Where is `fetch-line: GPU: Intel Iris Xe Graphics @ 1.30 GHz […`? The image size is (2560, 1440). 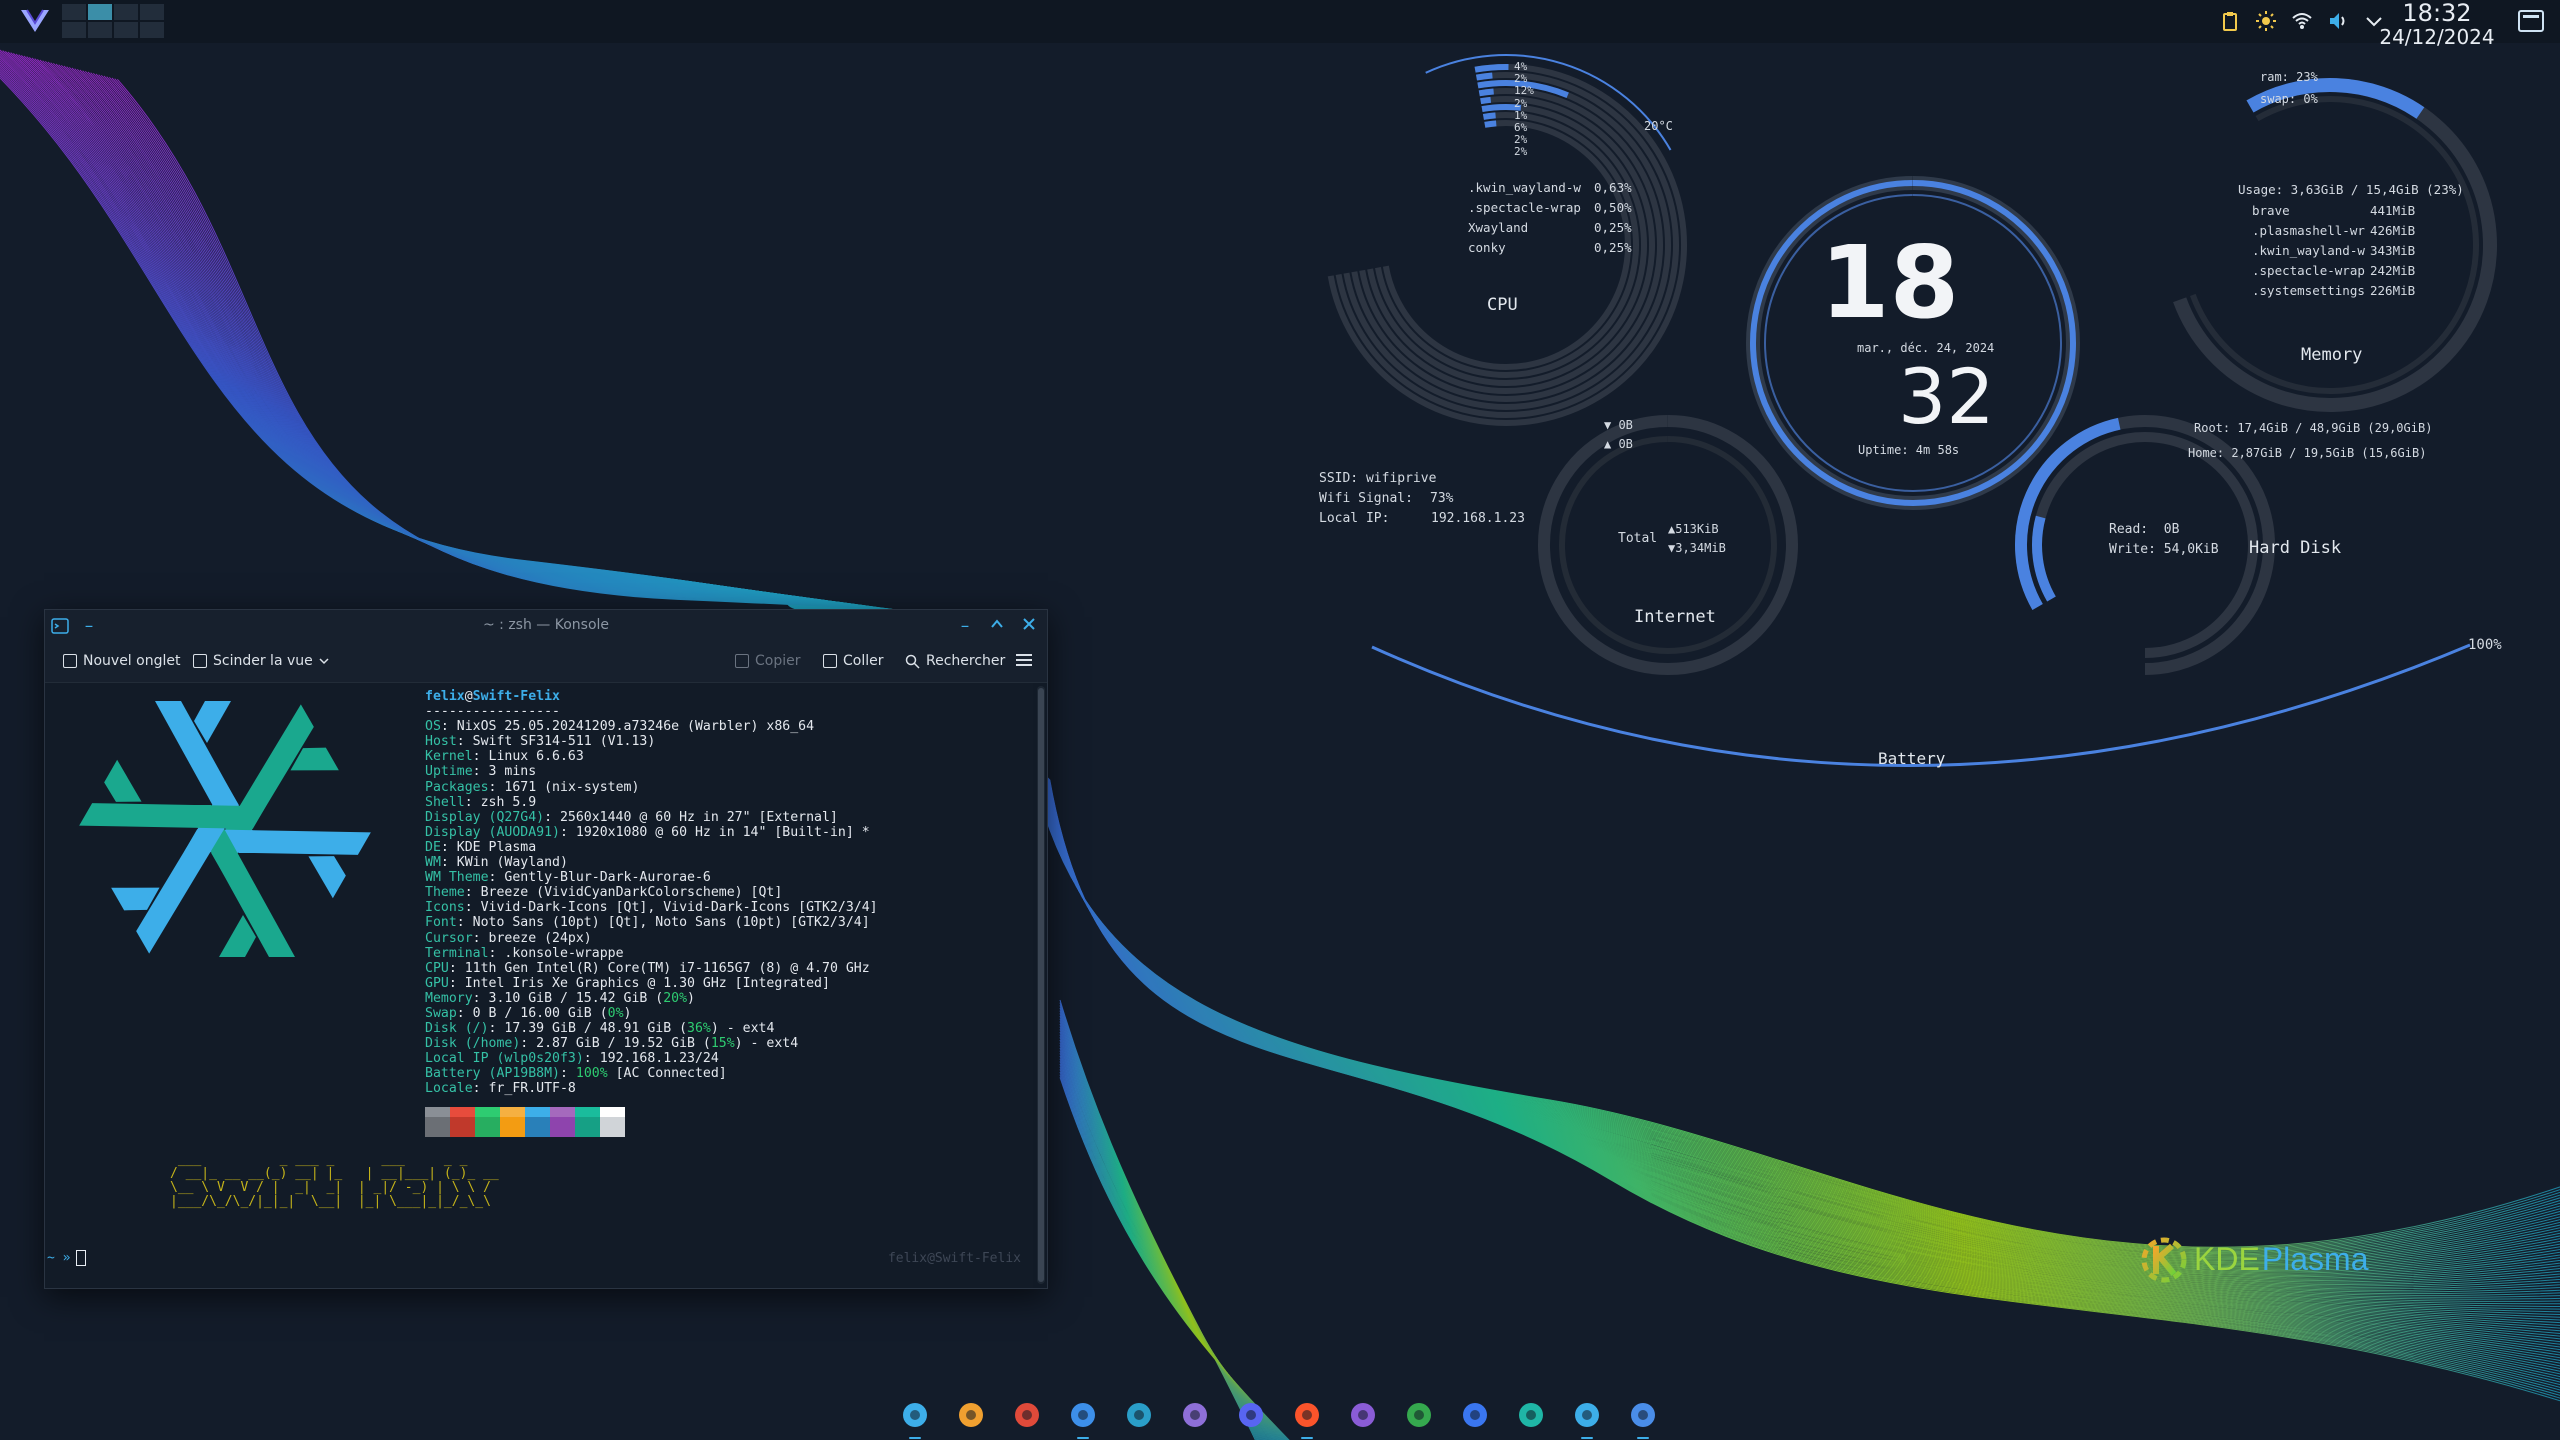 fetch-line: GPU: Intel Iris Xe Graphics @ 1.30 GHz [… is located at coordinates (627, 983).